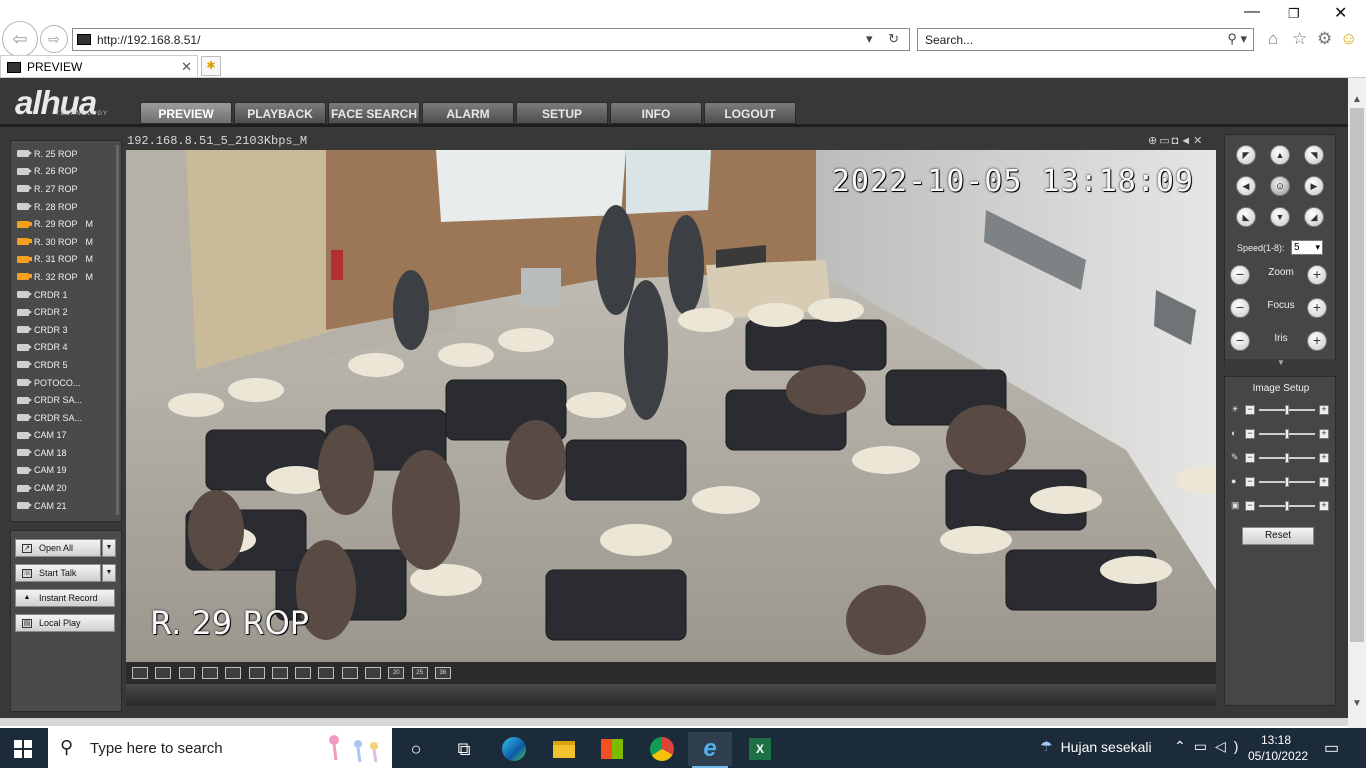 Image resolution: width=1366 pixels, height=768 pixels. Describe the element at coordinates (117, 330) in the screenshot. I see `camera-list-scrollbar` at that location.